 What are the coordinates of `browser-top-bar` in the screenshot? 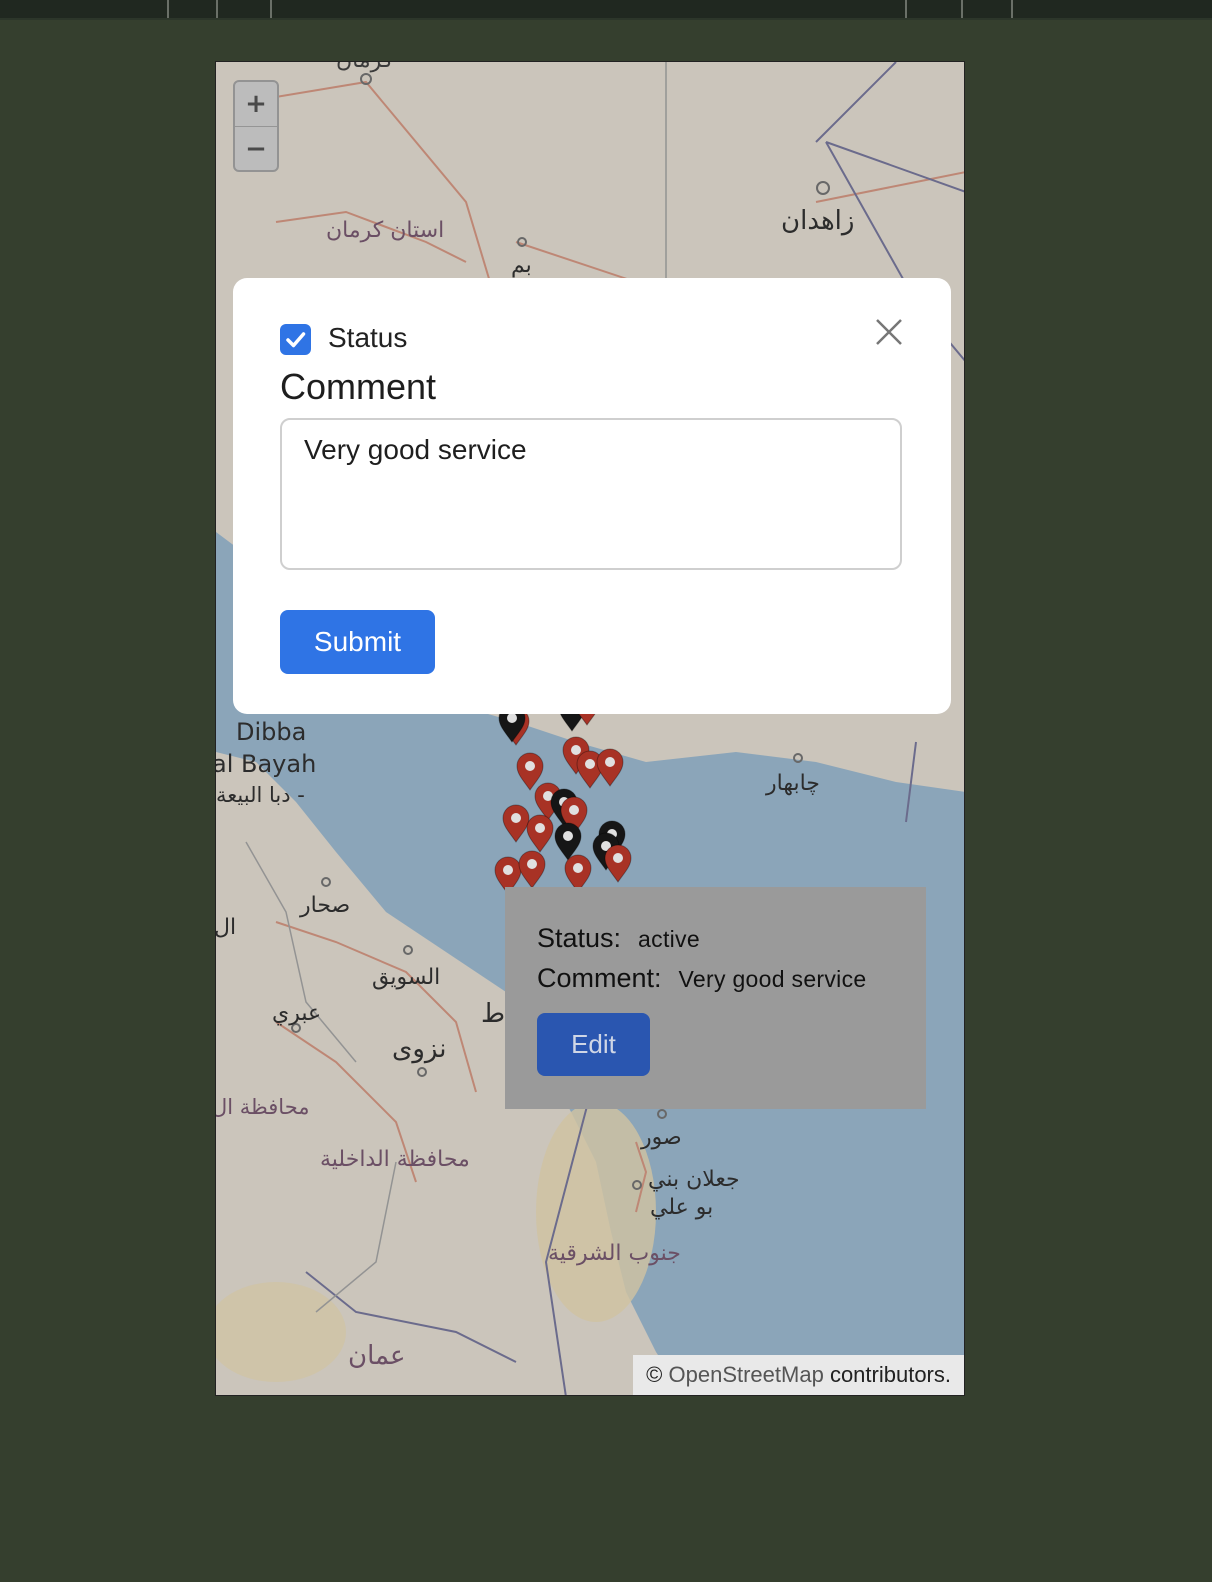 It's located at (606, 10).